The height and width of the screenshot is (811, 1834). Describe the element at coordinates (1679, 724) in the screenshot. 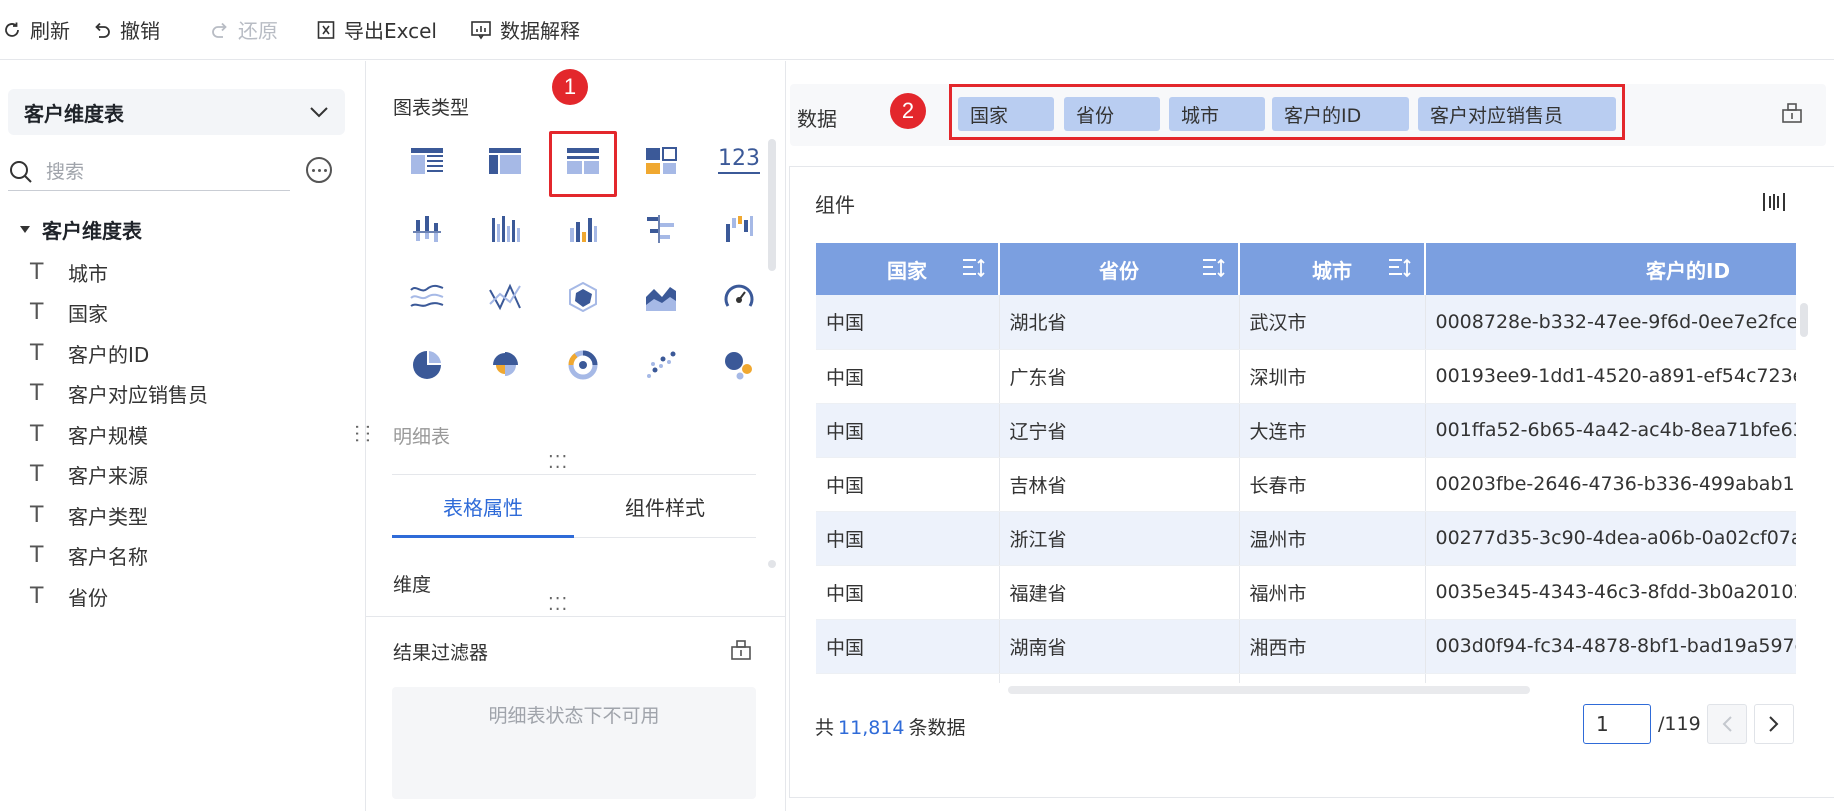

I see `page-total: /119` at that location.